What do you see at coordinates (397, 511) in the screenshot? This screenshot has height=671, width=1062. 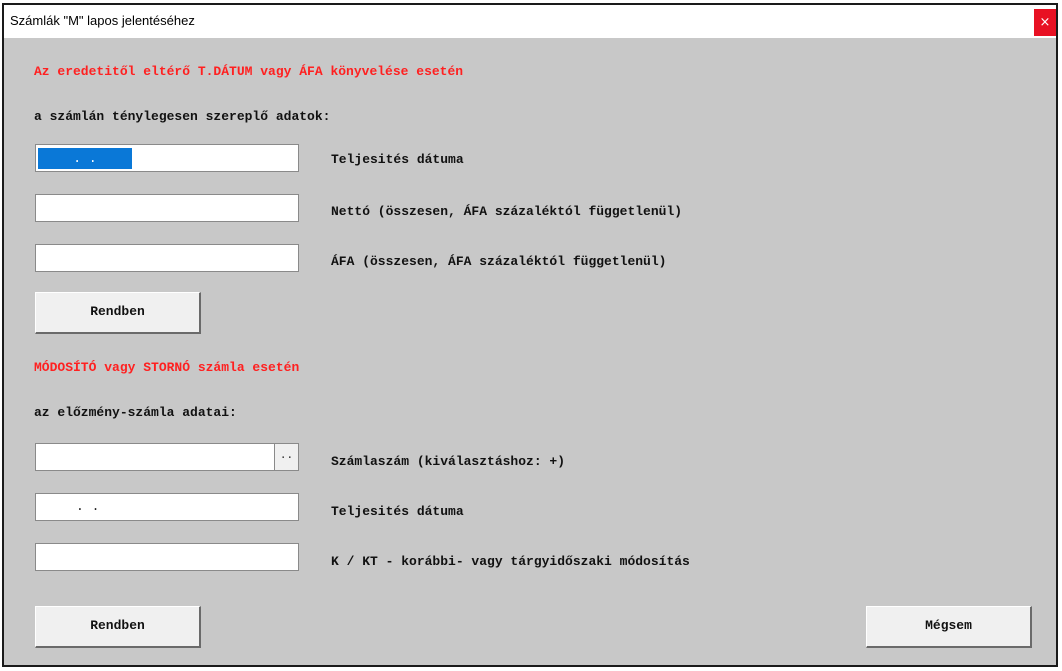 I see `previous-date-label: Teljesités dátuma` at bounding box center [397, 511].